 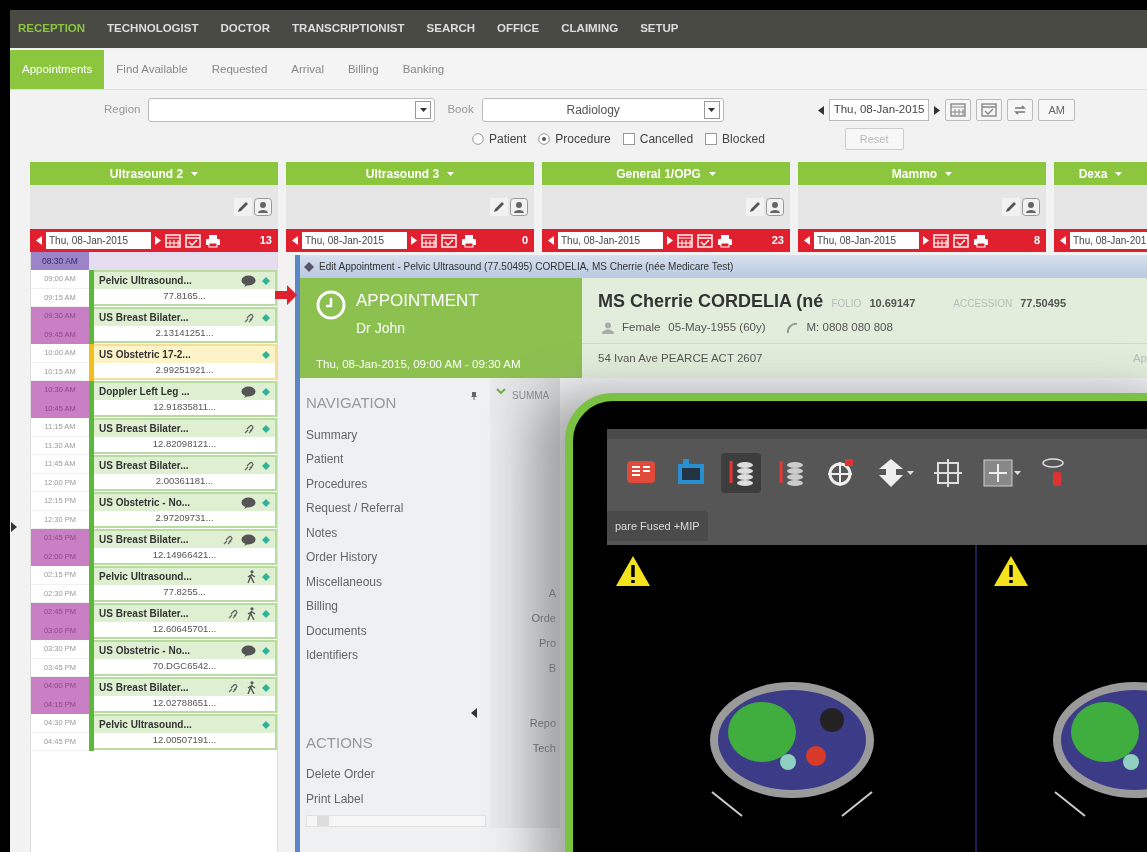 I want to click on menu-tab: CLAIMING, so click(x=590, y=29).